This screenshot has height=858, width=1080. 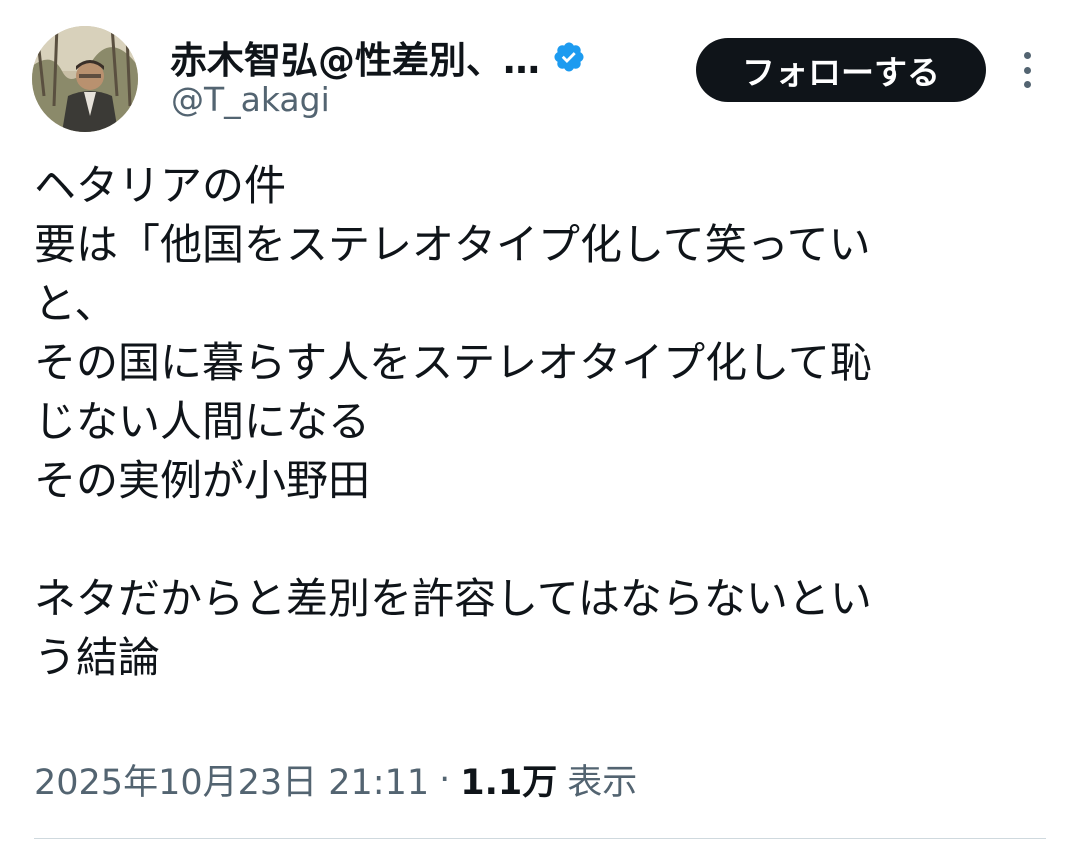 What do you see at coordinates (202, 480) in the screenshot?
I see `tweet-line: その実例が小野田` at bounding box center [202, 480].